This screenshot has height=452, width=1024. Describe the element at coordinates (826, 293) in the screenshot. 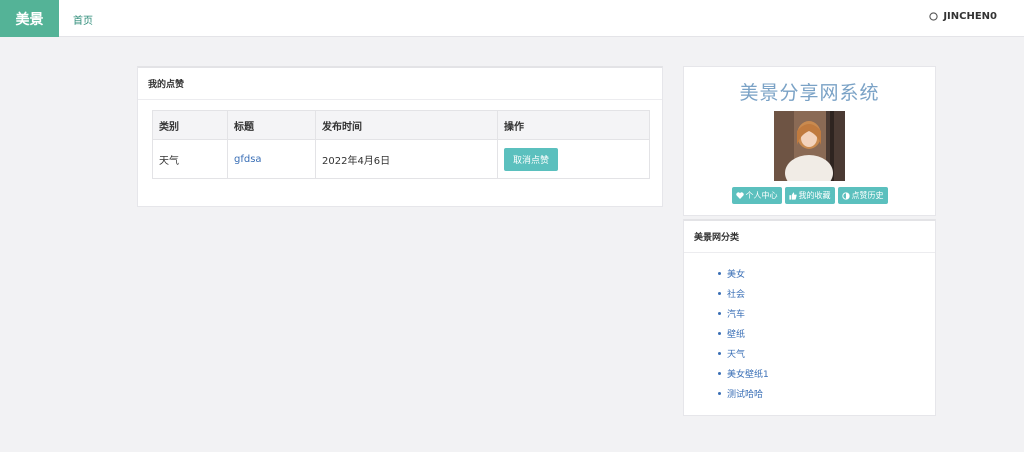

I see `list-item: 社会` at that location.